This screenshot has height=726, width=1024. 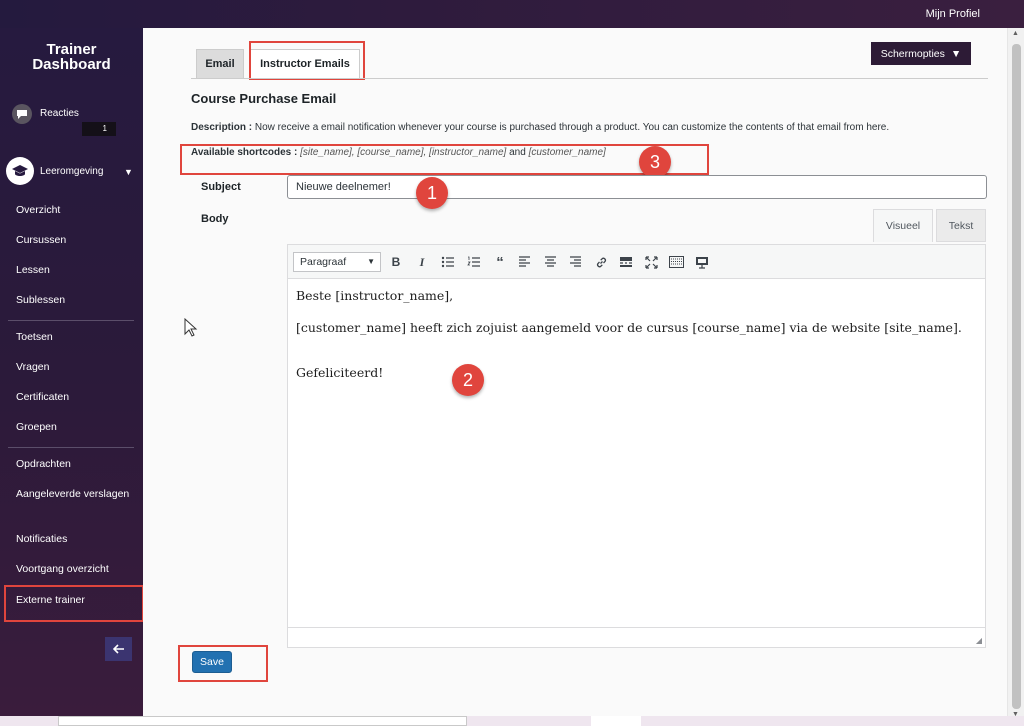 I want to click on scroll-up-icon: ▲, so click(x=1015, y=33).